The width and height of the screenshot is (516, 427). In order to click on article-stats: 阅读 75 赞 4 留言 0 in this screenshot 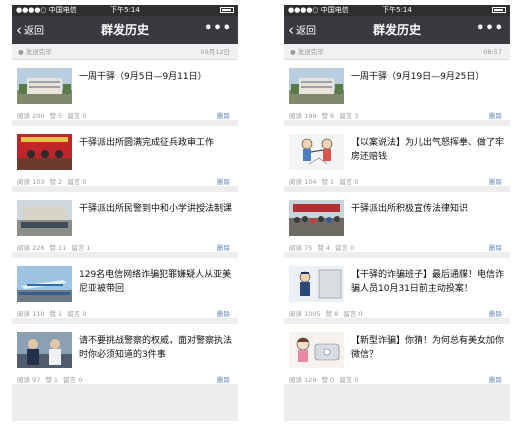, I will do `click(324, 247)`.